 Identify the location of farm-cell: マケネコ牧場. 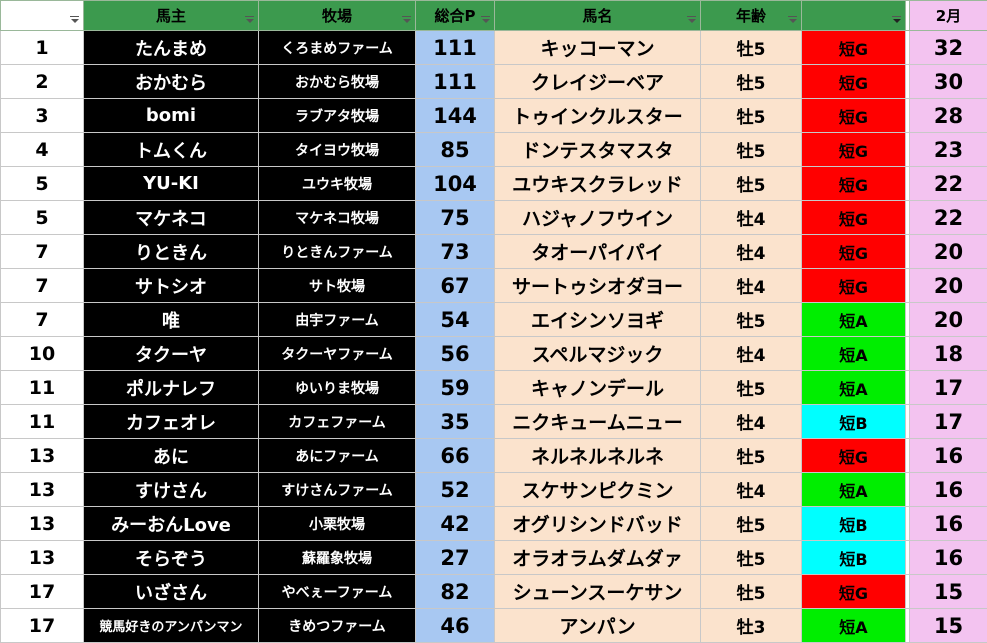
(337, 218).